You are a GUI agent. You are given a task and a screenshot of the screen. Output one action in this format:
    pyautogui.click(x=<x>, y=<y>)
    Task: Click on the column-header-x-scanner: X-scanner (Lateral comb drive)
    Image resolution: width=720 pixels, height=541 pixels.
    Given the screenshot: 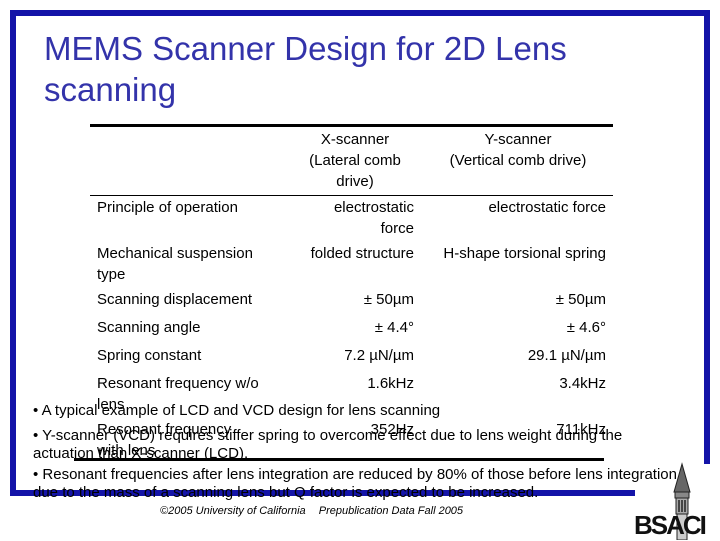 What is the action you would take?
    pyautogui.click(x=355, y=160)
    